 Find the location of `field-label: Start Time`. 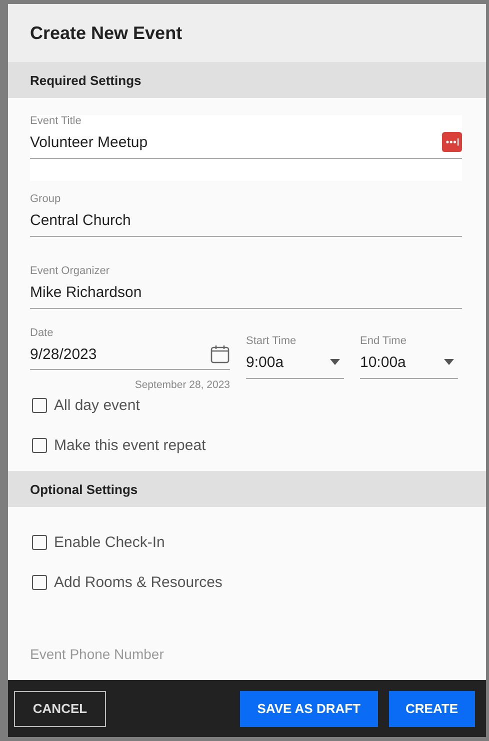

field-label: Start Time is located at coordinates (272, 341).